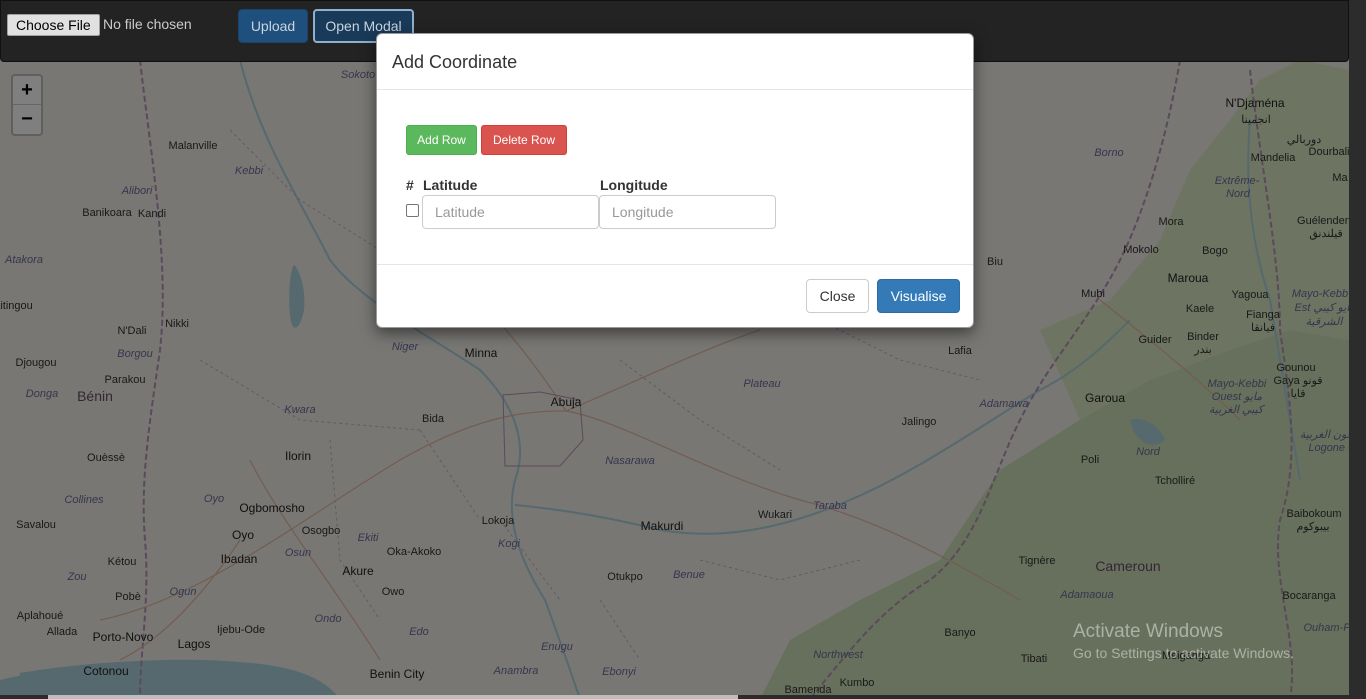 The width and height of the screenshot is (1366, 699). I want to click on horizontal-scrollbar, so click(674, 697).